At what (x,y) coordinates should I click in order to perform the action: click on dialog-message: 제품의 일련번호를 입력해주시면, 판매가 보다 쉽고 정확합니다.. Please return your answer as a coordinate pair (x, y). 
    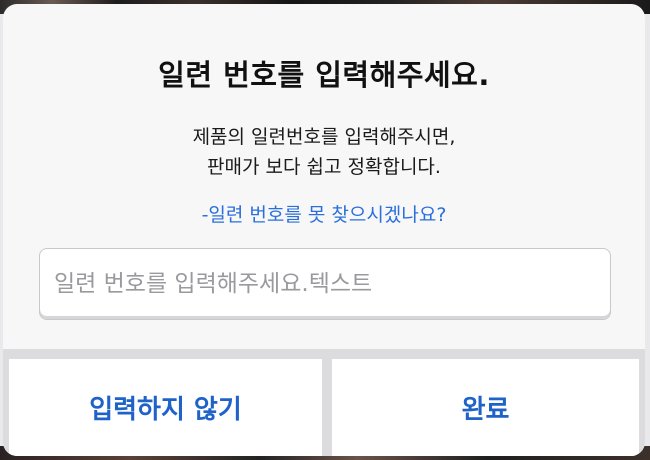
    Looking at the image, I should click on (324, 152).